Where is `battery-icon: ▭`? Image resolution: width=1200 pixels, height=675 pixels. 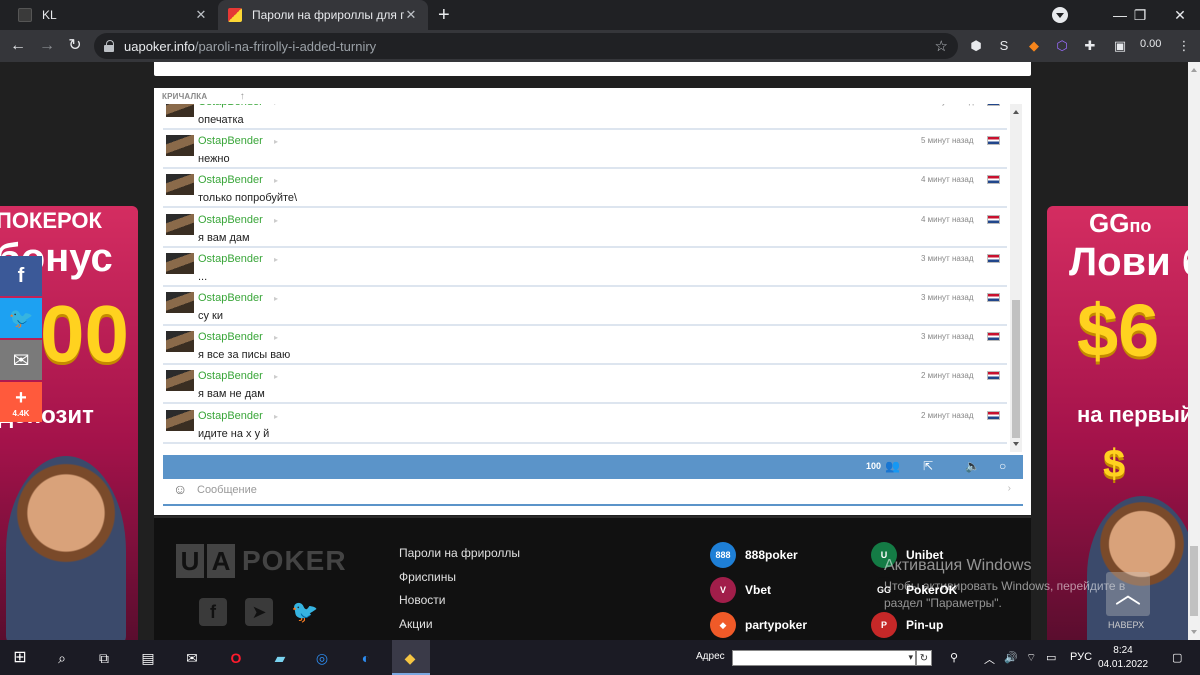
battery-icon: ▭ is located at coordinates (1051, 657).